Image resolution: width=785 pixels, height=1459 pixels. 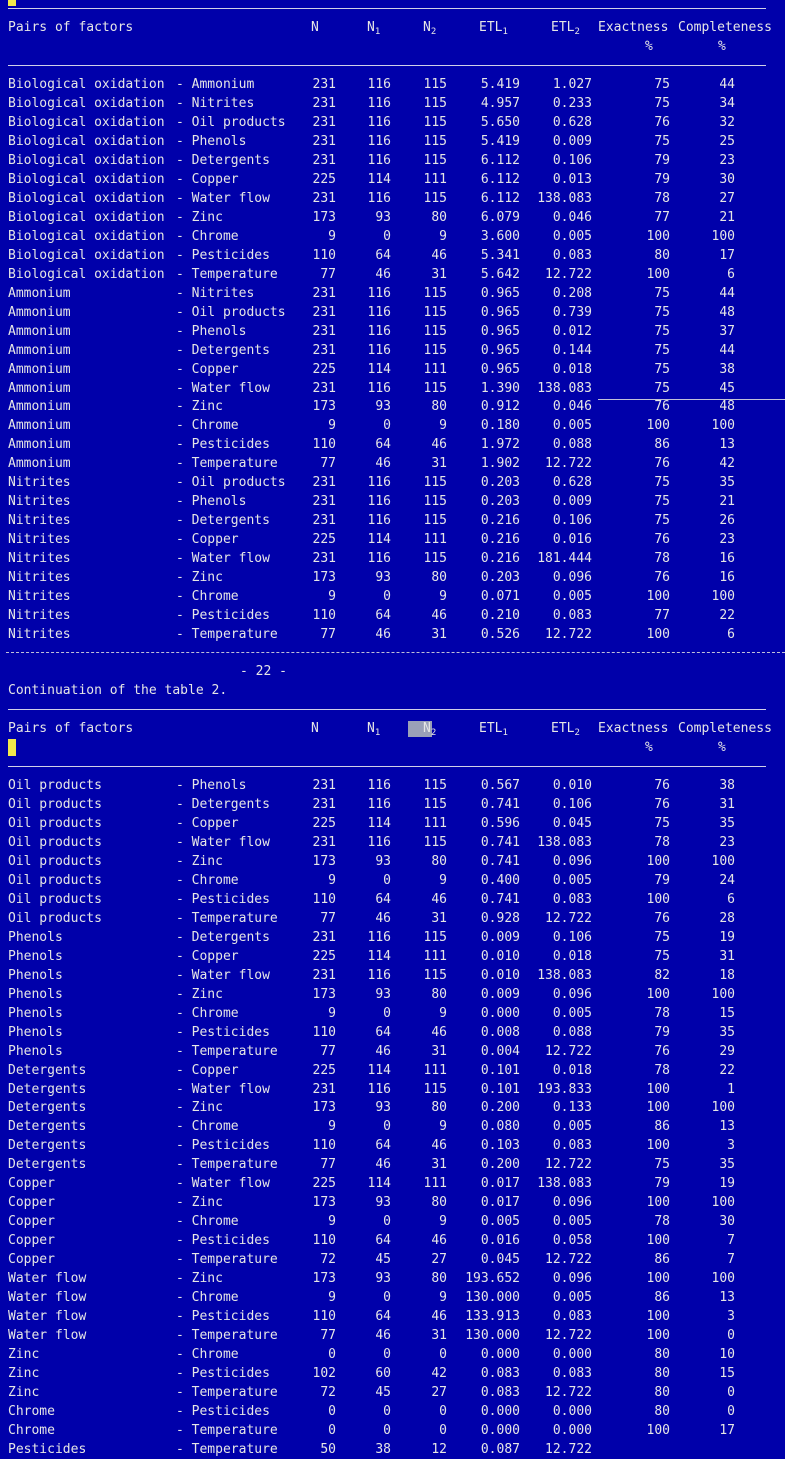 What do you see at coordinates (572, 141) in the screenshot?
I see `cell-etl2: 0.009` at bounding box center [572, 141].